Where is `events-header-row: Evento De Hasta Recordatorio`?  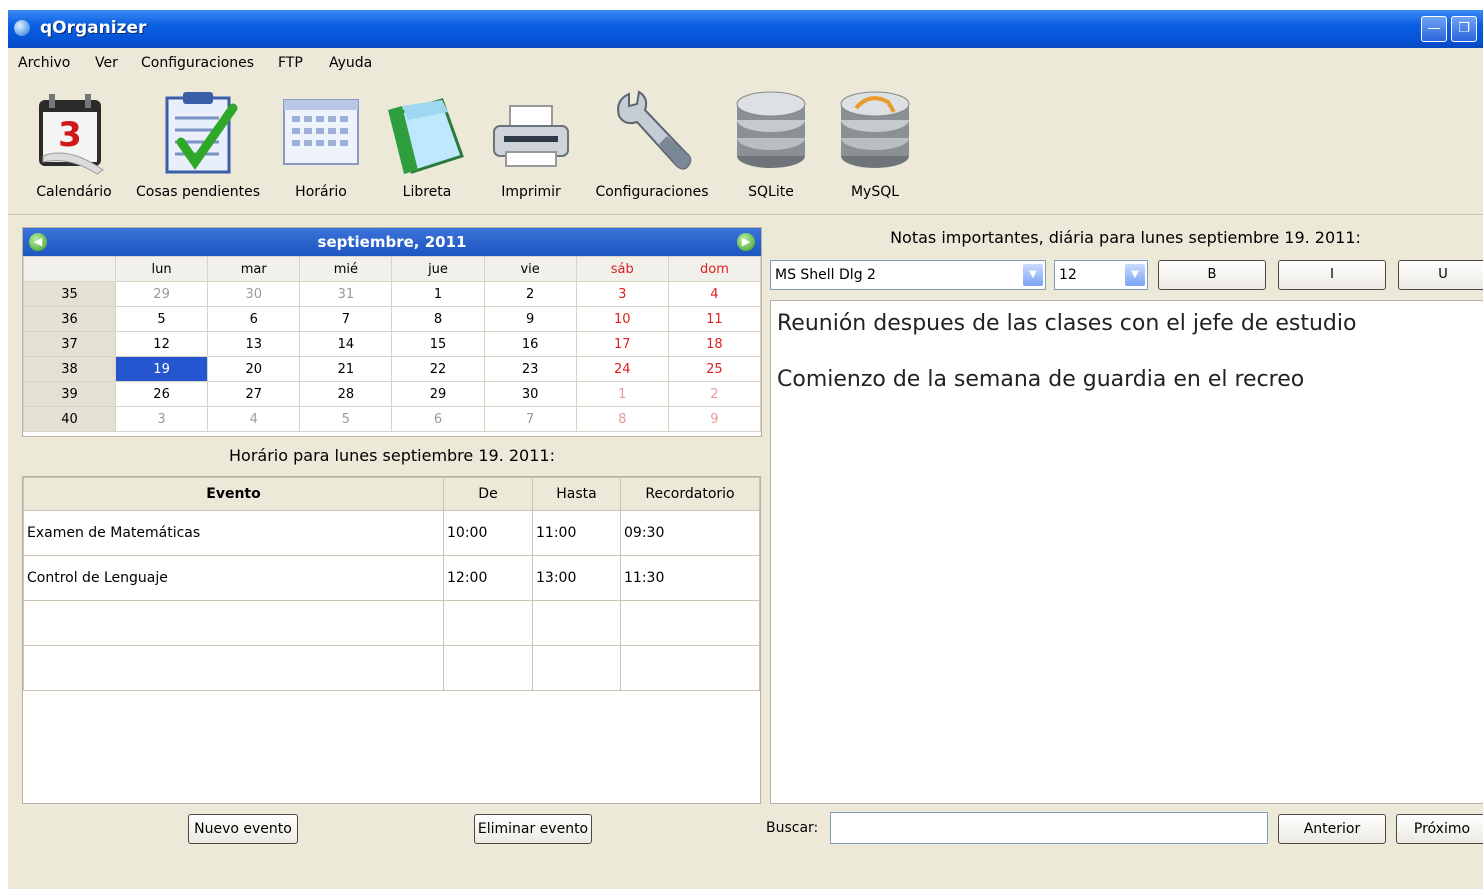
events-header-row: Evento De Hasta Recordatorio is located at coordinates (391, 494).